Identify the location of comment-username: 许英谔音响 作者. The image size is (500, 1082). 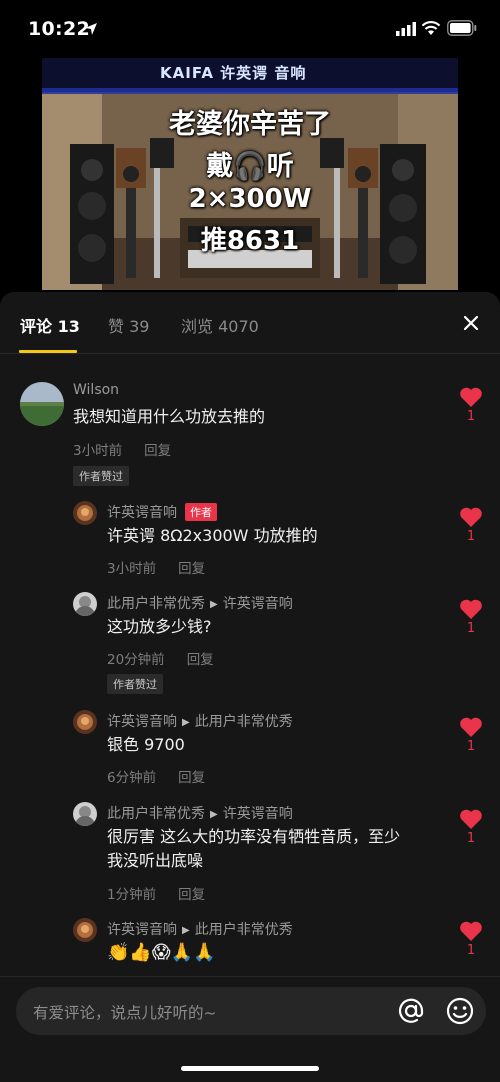
(162, 512).